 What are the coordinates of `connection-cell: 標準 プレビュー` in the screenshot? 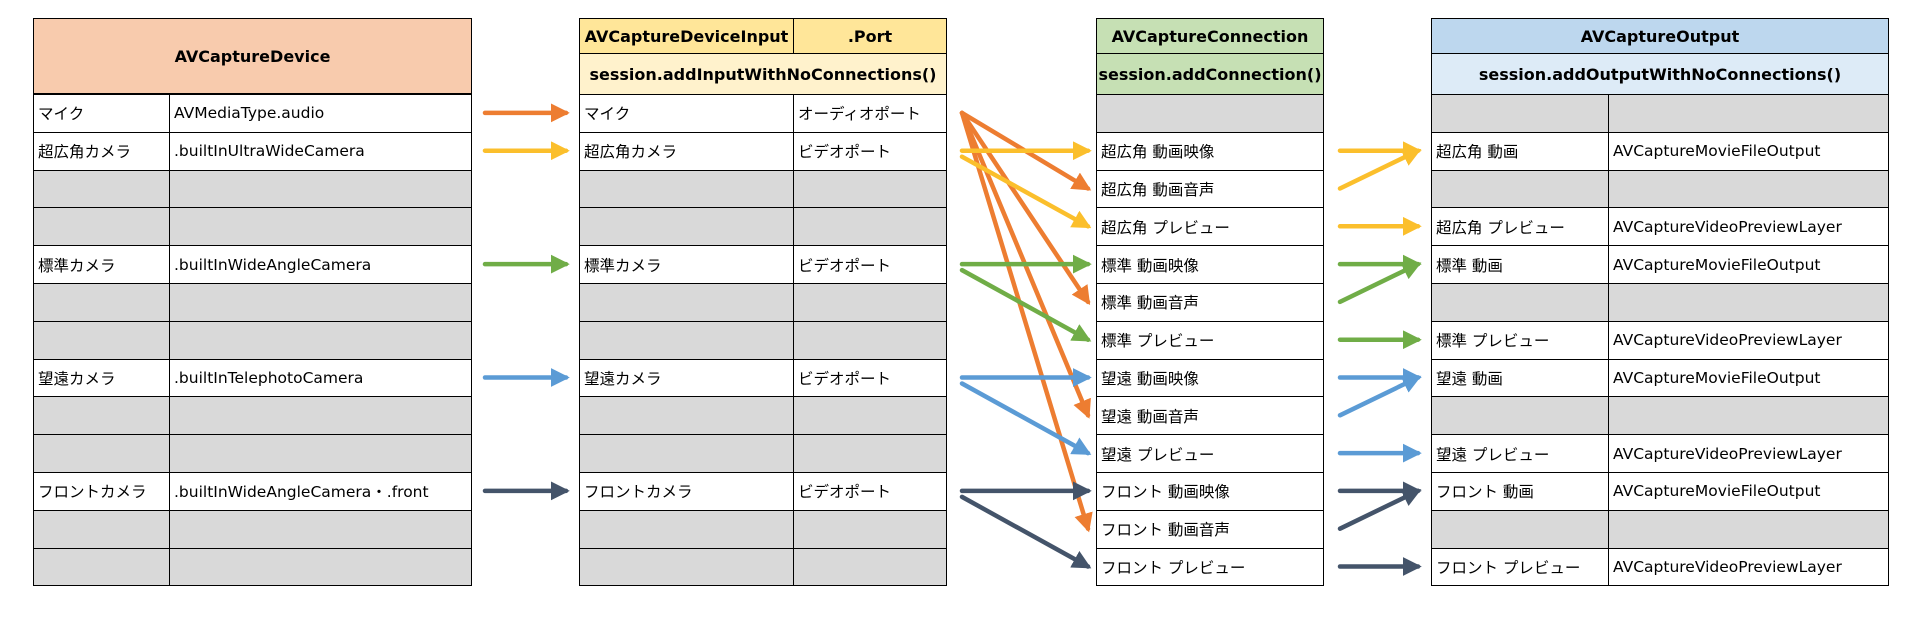 It's located at (1210, 340).